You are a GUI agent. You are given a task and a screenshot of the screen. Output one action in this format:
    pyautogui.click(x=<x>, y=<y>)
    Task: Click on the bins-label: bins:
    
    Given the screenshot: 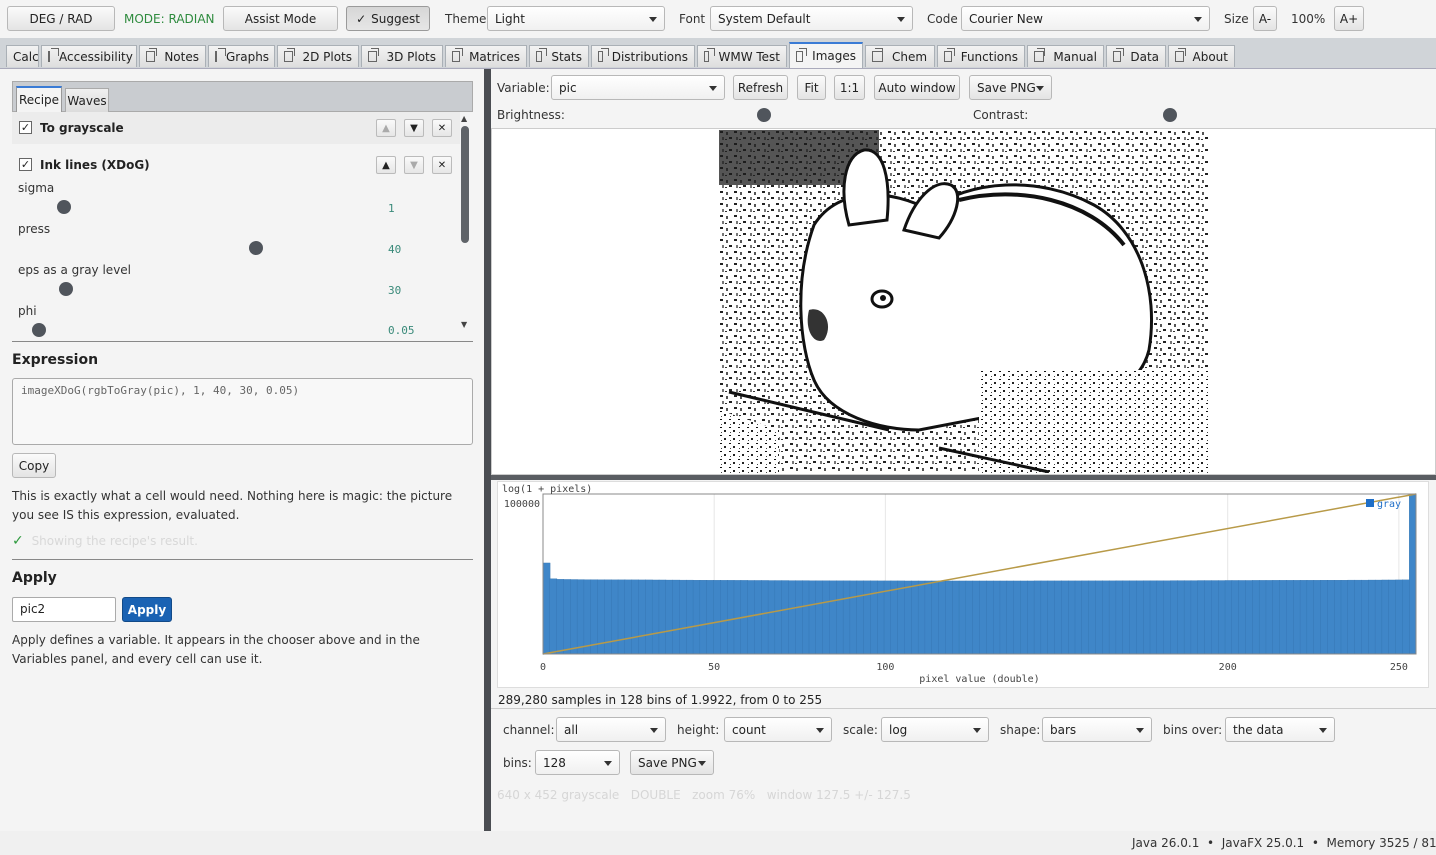 What is the action you would take?
    pyautogui.click(x=517, y=763)
    